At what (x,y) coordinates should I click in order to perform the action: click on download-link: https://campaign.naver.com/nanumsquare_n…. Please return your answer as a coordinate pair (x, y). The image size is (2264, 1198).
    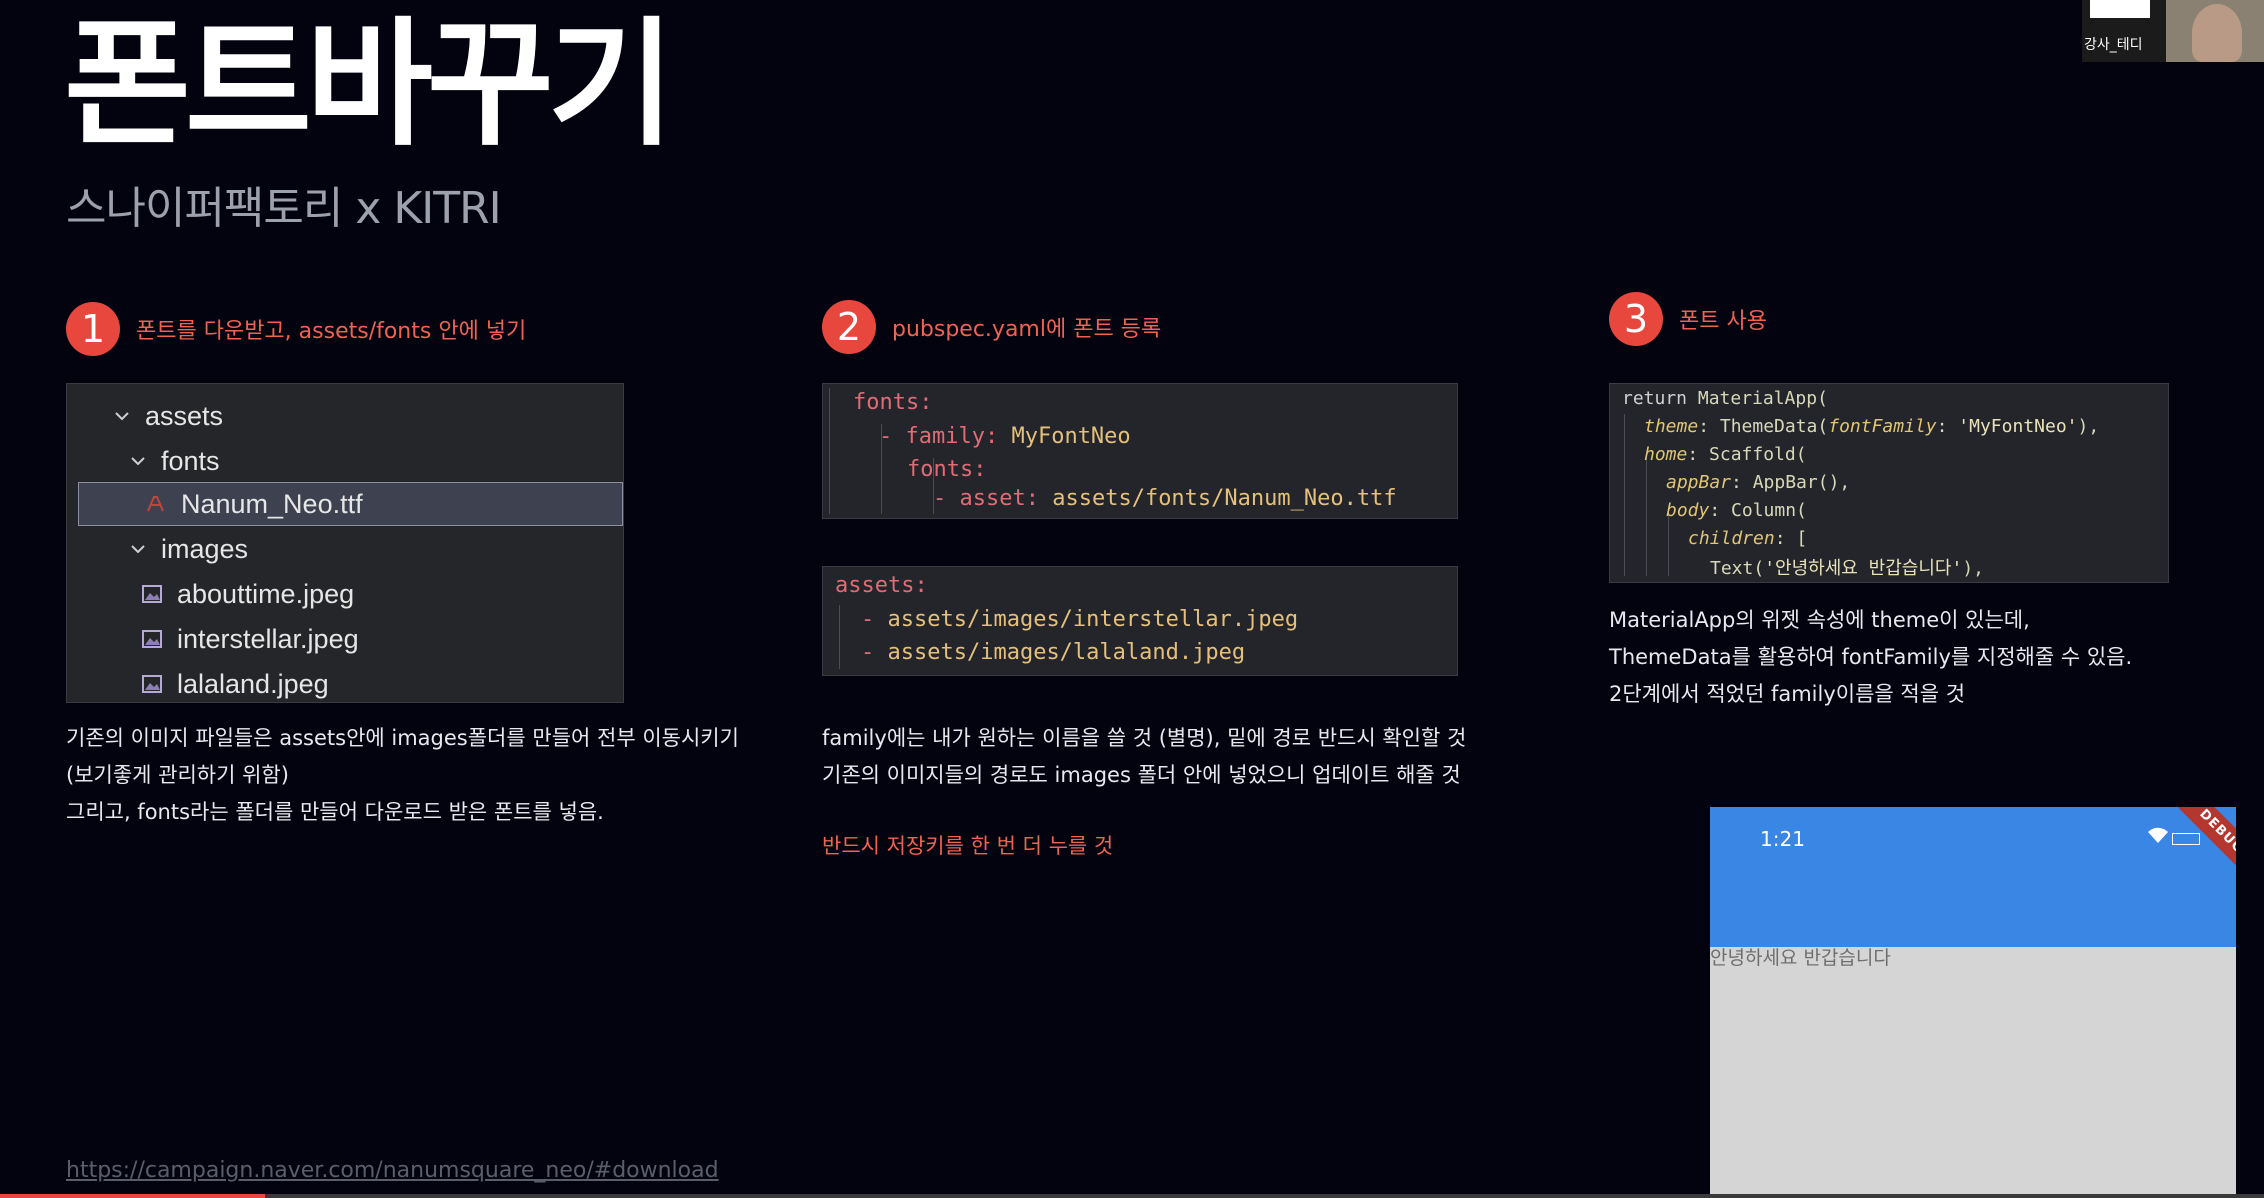
    Looking at the image, I should click on (392, 1170).